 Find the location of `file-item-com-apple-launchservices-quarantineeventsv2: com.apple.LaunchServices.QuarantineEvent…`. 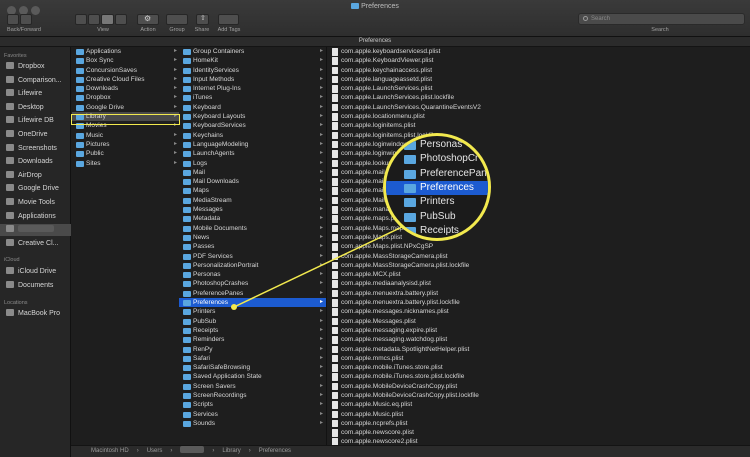

file-item-com-apple-launchservices-quarantineeventsv2: com.apple.LaunchServices.QuarantineEvent… is located at coordinates (538, 107).